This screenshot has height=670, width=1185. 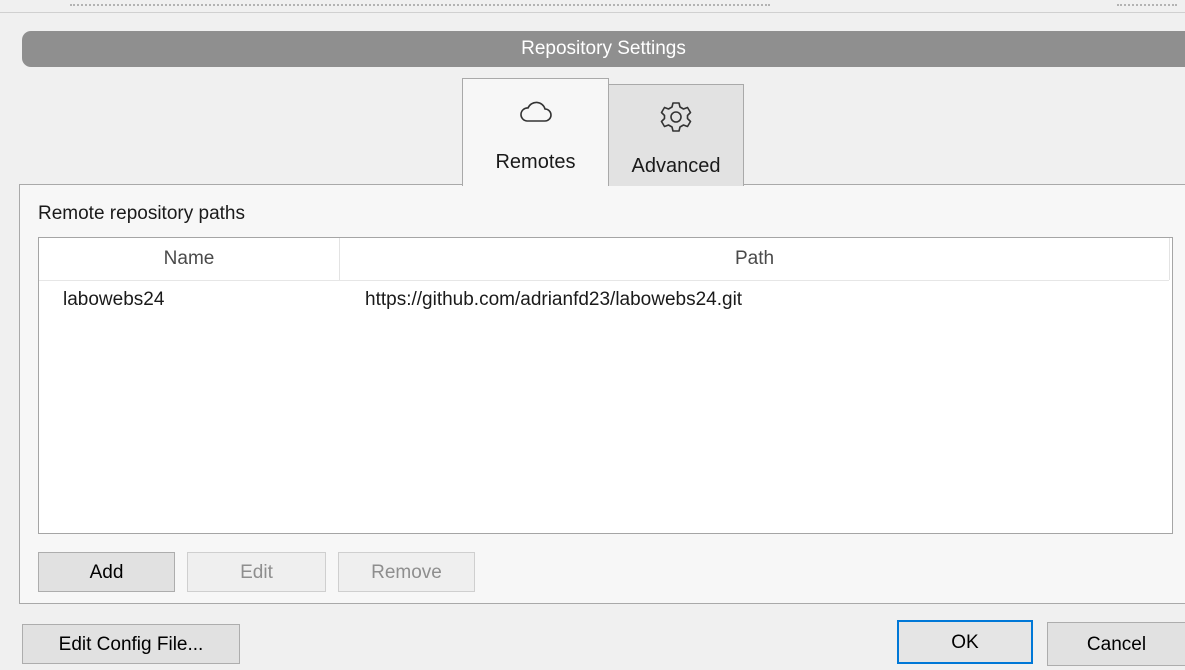 I want to click on dialog-title: Repository Settings, so click(x=603, y=49).